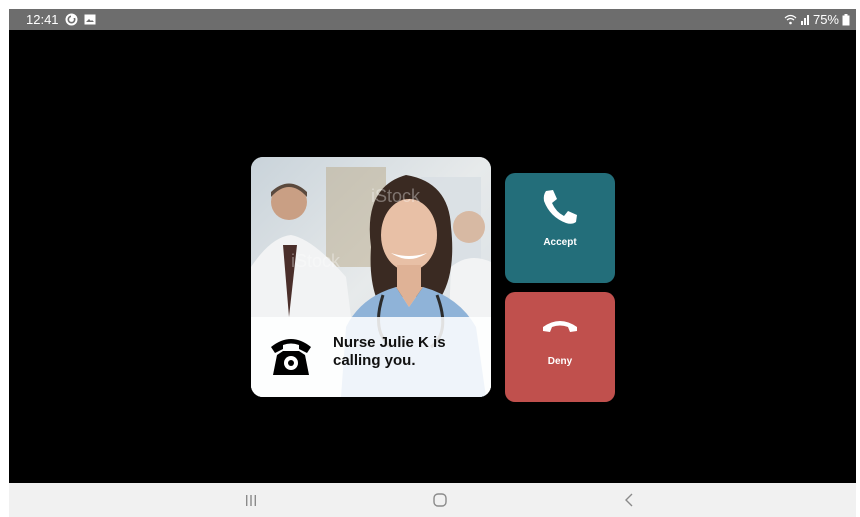 The height and width of the screenshot is (517, 860). Describe the element at coordinates (560, 207) in the screenshot. I see `phone-handset-icon` at that location.